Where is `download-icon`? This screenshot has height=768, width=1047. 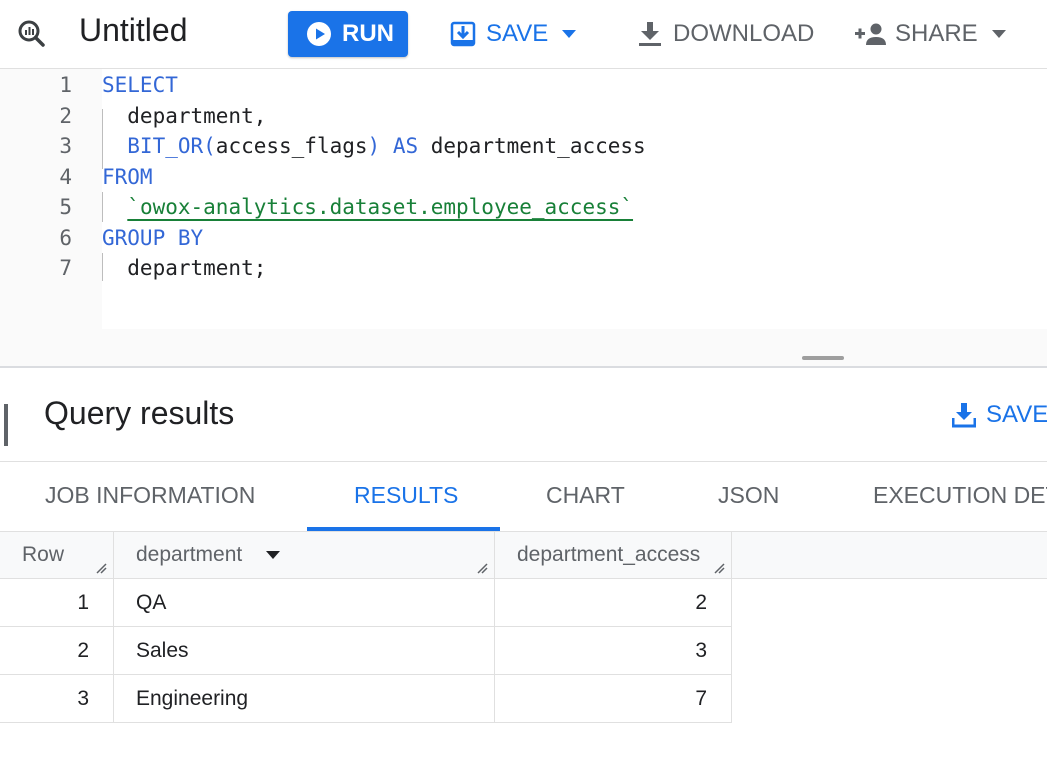
download-icon is located at coordinates (650, 34).